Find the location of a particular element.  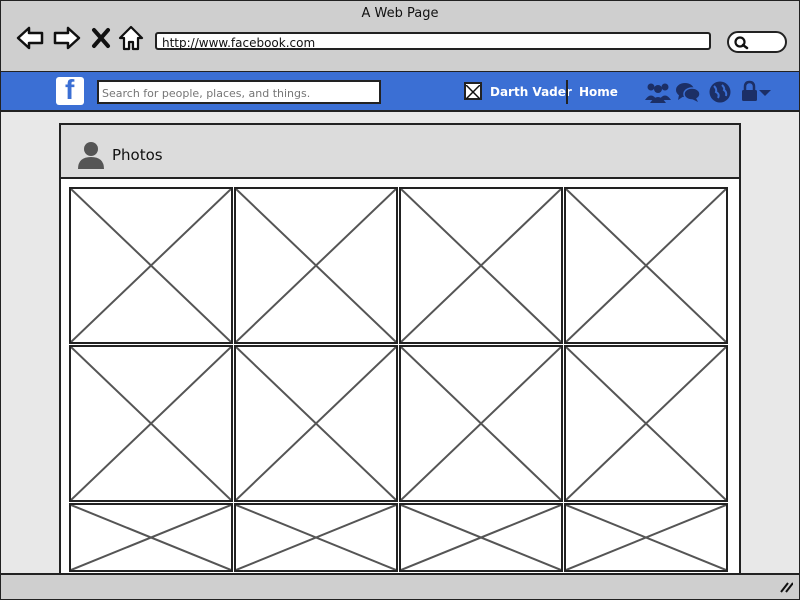

back-button is located at coordinates (30, 38).